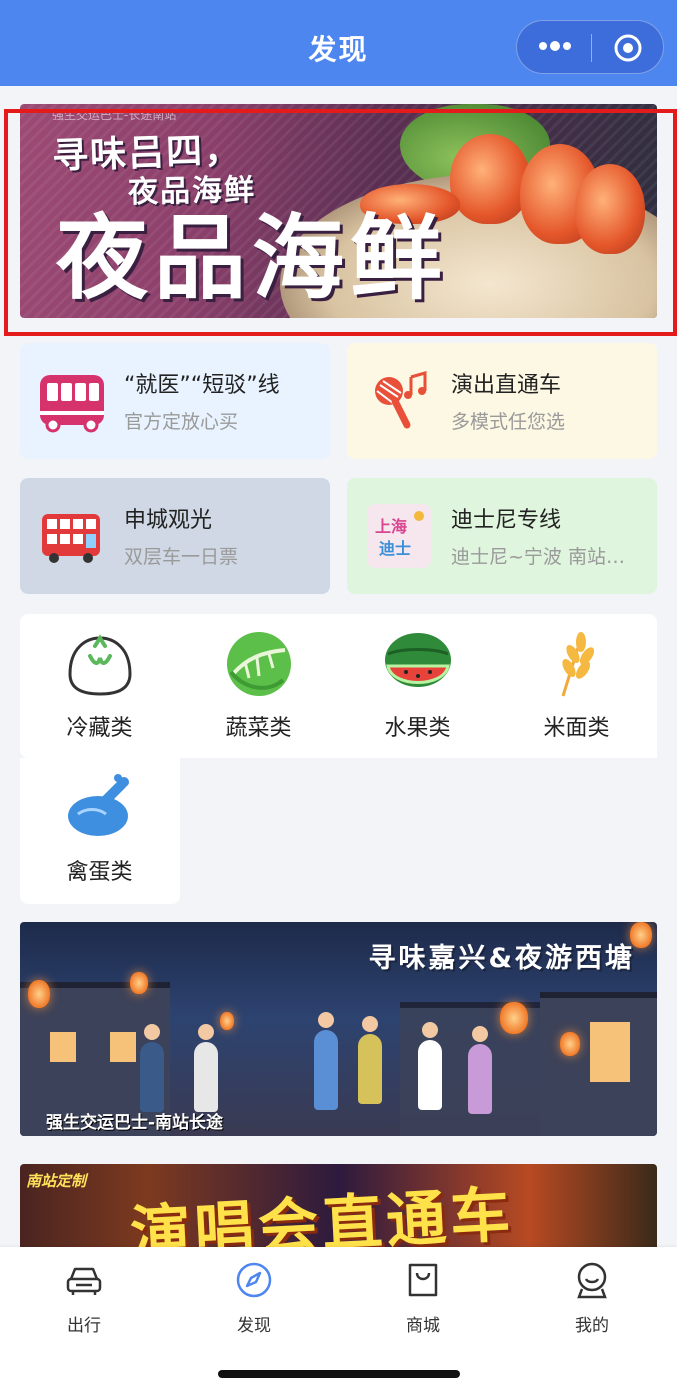 This screenshot has height=1392, width=677. What do you see at coordinates (175, 401) in the screenshot?
I see `card-medical-shuttle: “就医”“短驳”线 官方定放心买` at bounding box center [175, 401].